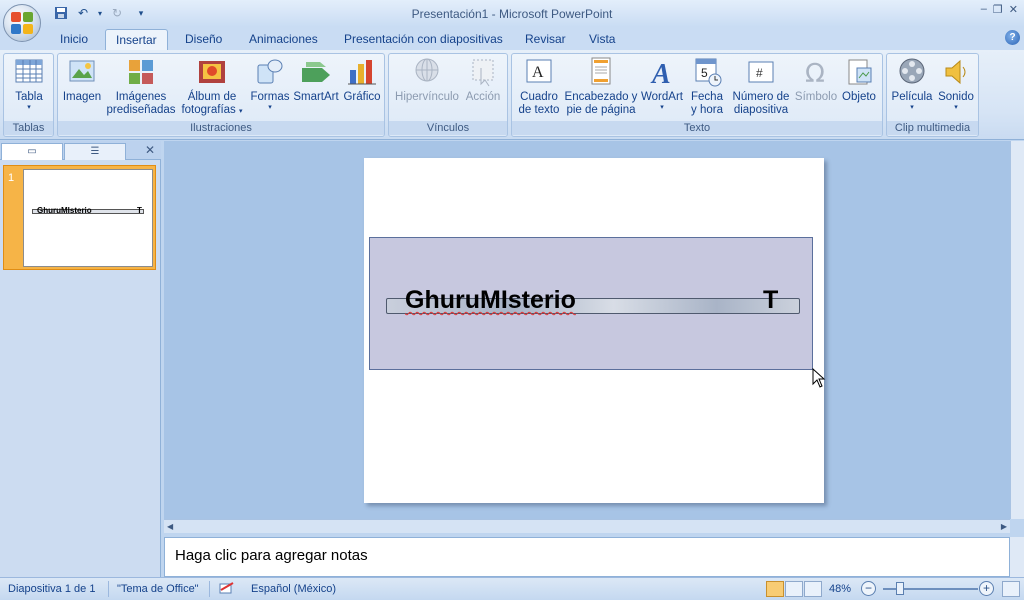  I want to click on restore-button: ❐, so click(998, 9).